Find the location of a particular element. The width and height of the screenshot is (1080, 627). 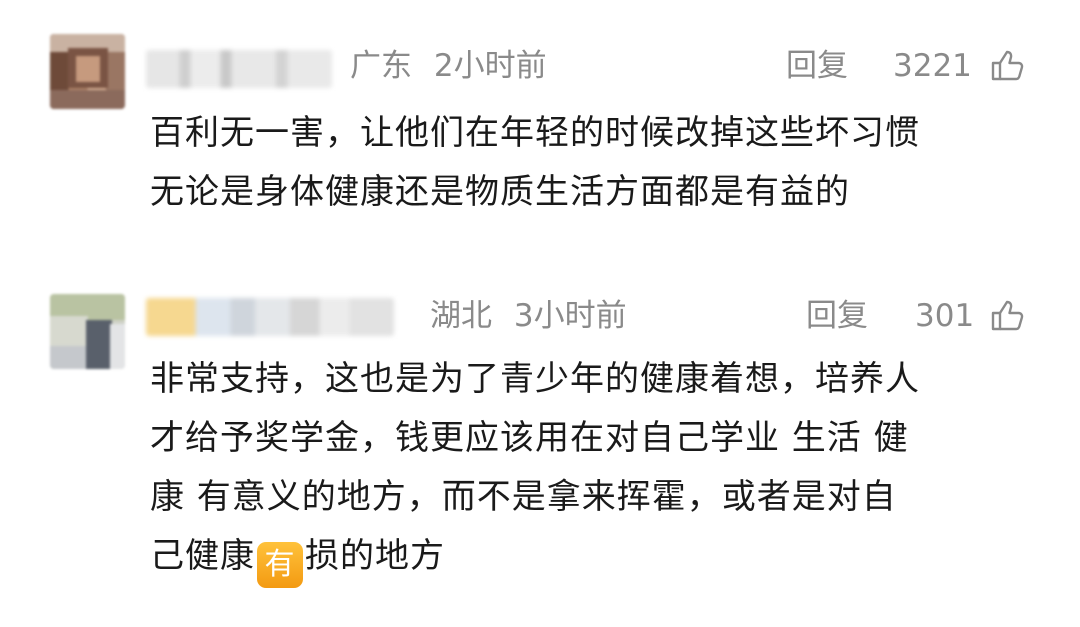

comment-meta: 湖北 3小时前 is located at coordinates (528, 316).